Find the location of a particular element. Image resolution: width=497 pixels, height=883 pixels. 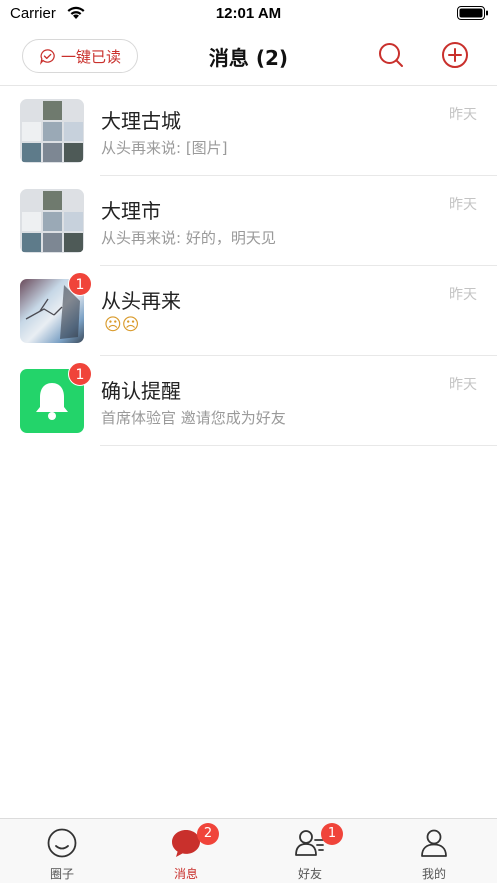

tab-bar: 圈子 2 消息 1 好友 我的 is located at coordinates (248, 850).